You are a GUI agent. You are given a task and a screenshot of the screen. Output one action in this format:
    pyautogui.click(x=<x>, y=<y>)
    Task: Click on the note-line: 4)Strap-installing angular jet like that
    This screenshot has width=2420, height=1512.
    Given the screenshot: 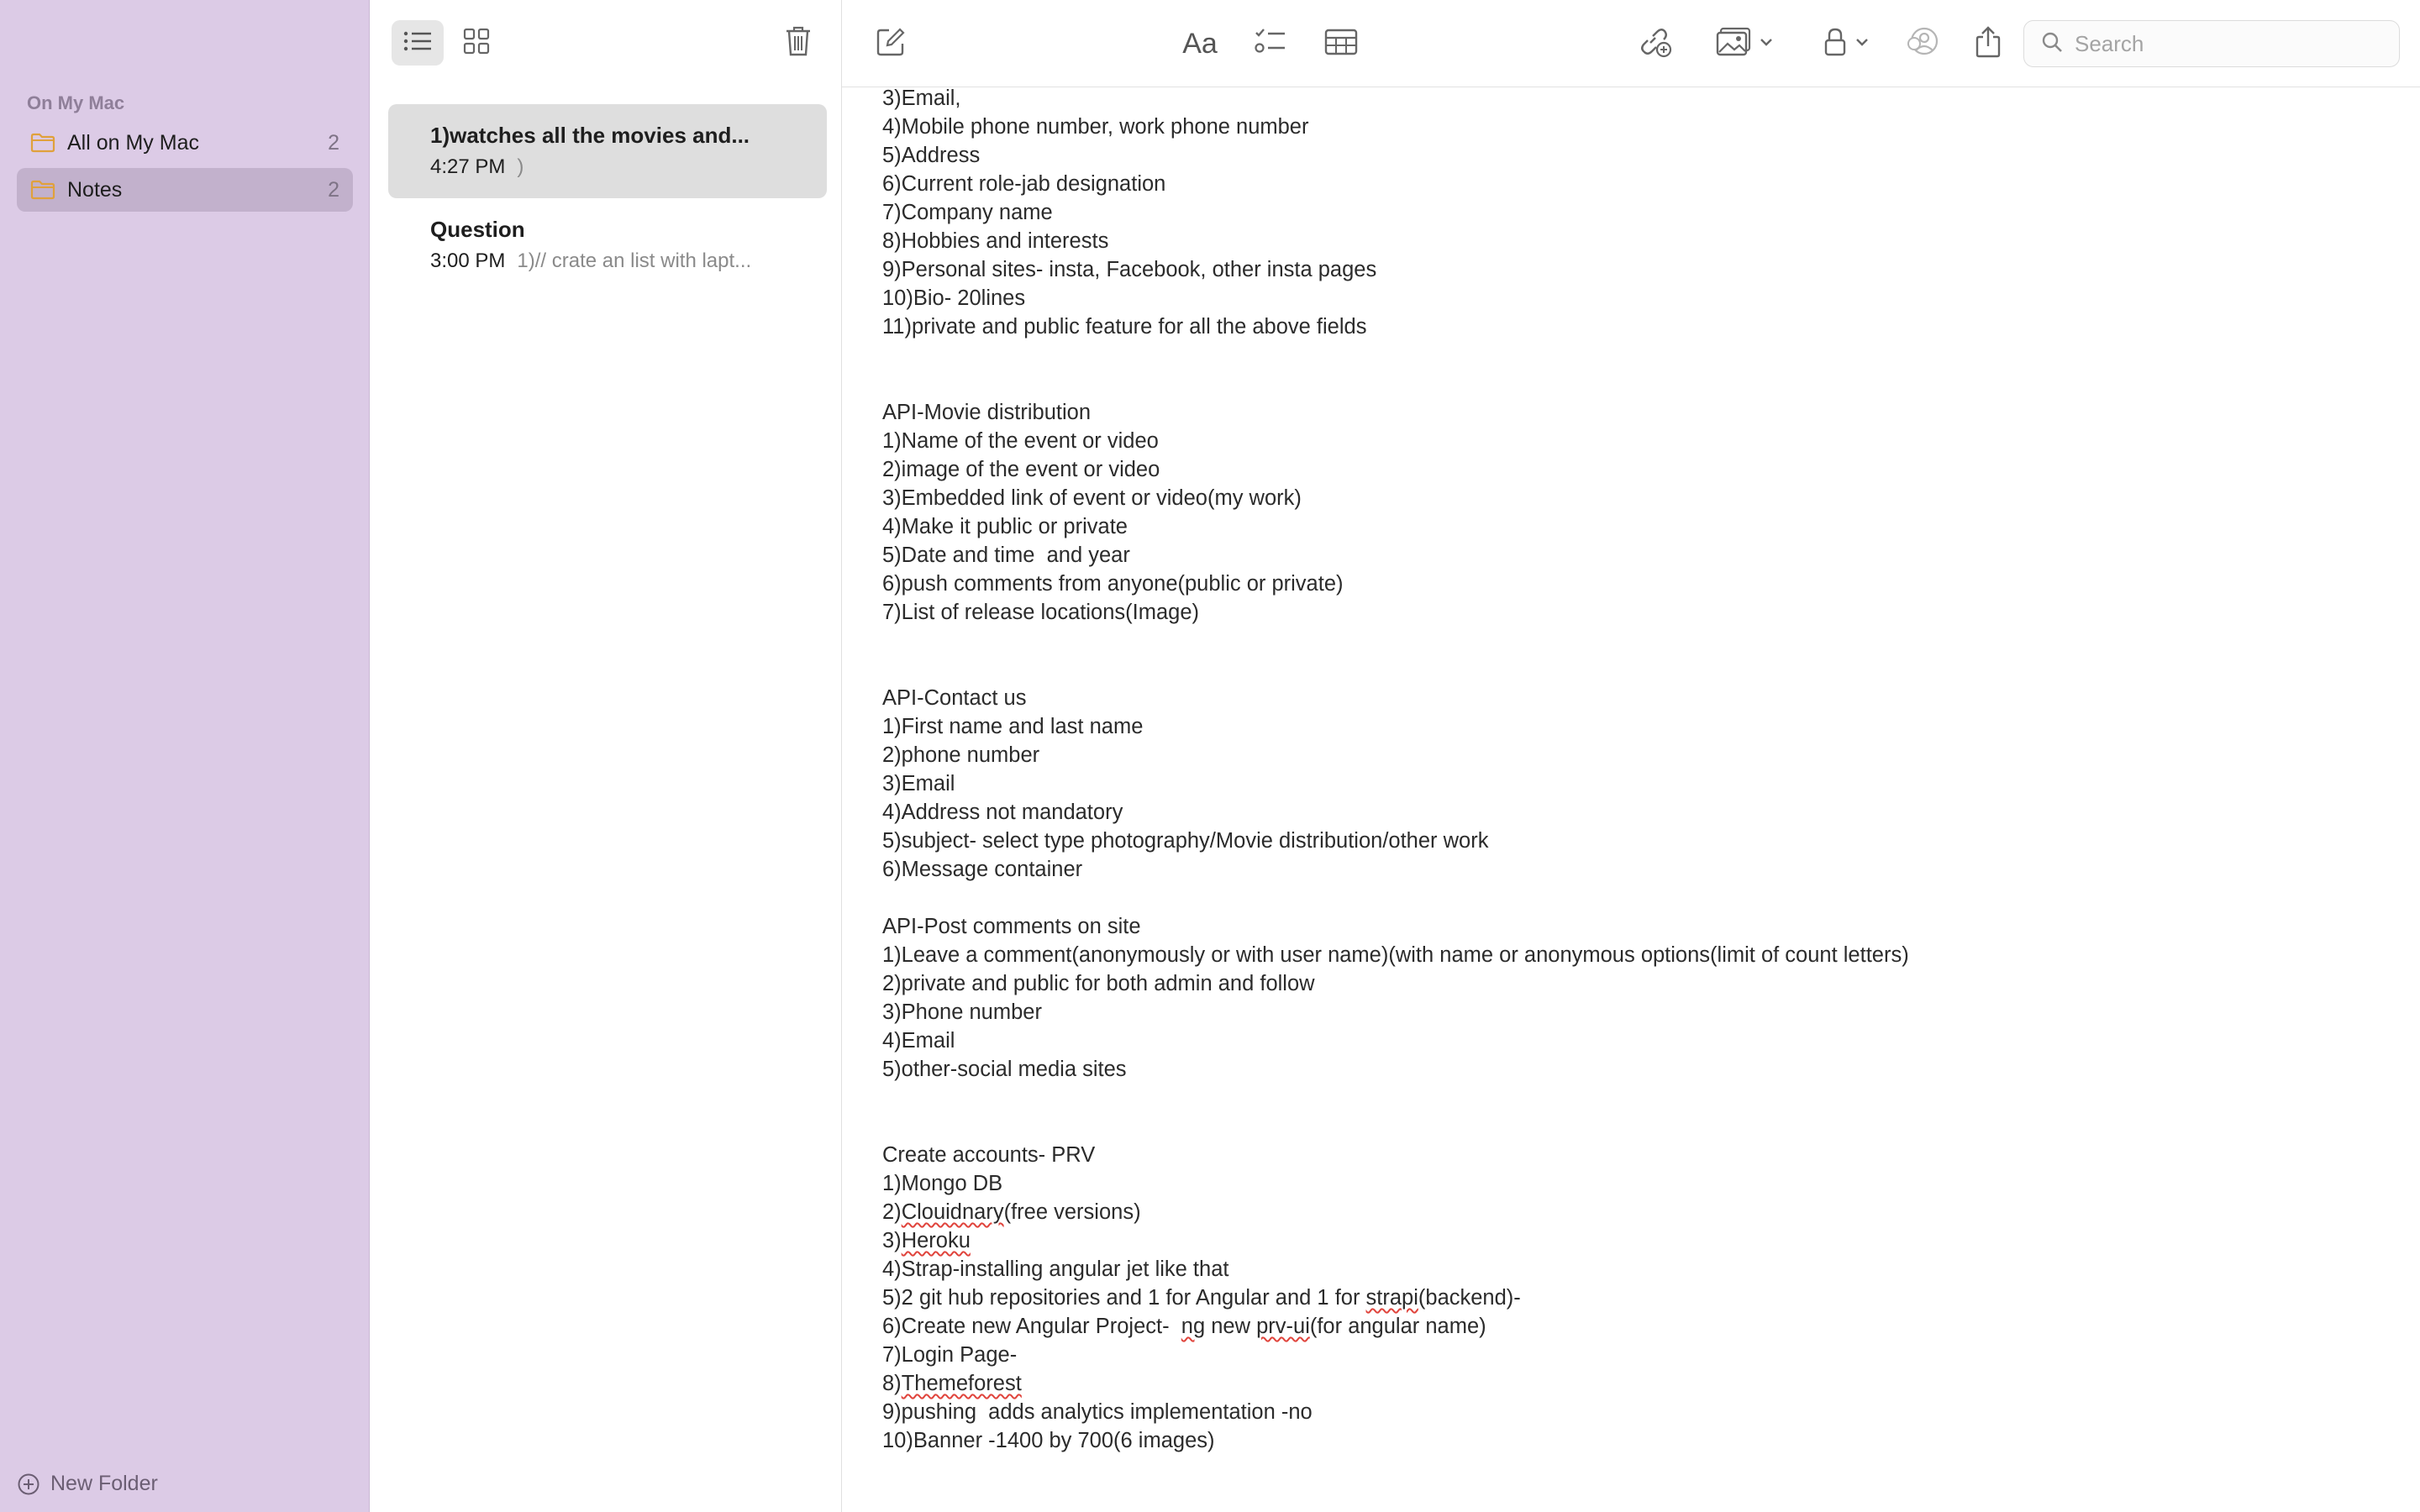 What is the action you would take?
    pyautogui.click(x=1055, y=1269)
    